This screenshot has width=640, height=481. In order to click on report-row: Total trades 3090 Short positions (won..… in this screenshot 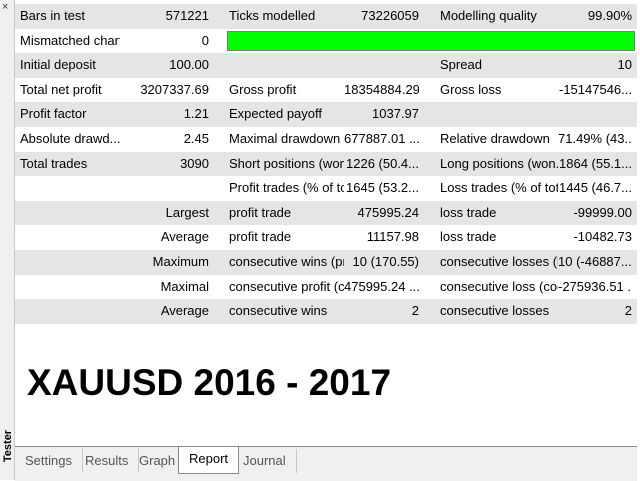, I will do `click(326, 164)`.